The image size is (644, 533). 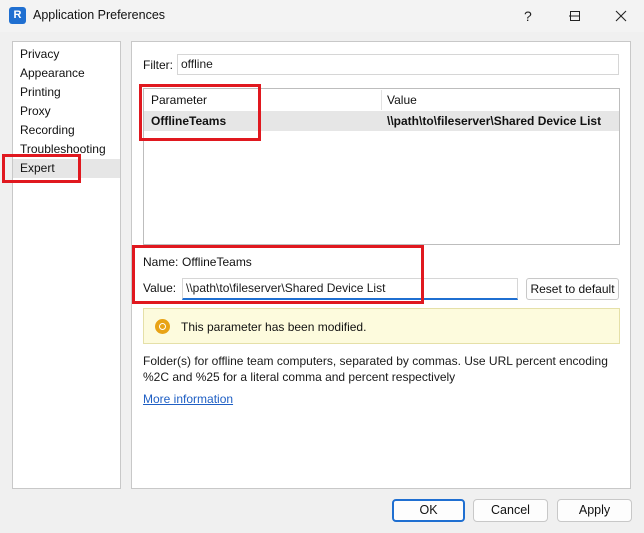 I want to click on category-appearance: Appearance, so click(x=66, y=73).